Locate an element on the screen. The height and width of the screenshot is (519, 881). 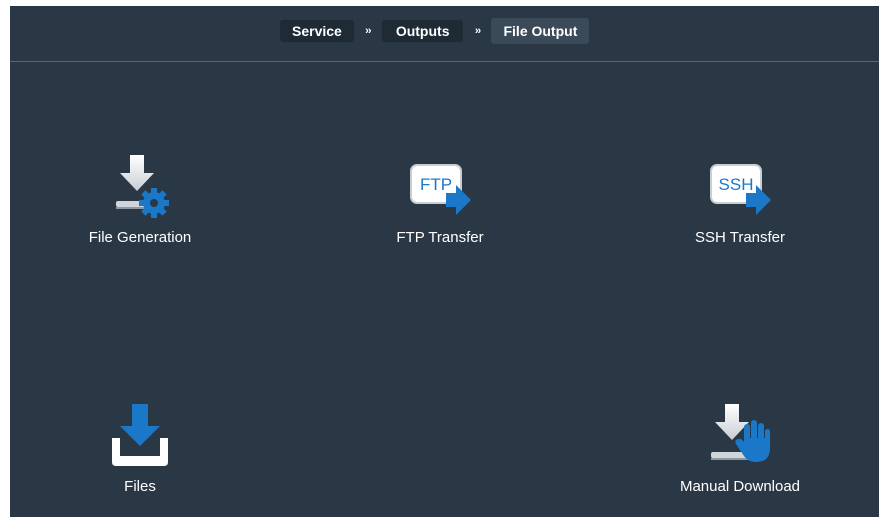
ftp-transfer-icon: FTP is located at coordinates (440, 189).